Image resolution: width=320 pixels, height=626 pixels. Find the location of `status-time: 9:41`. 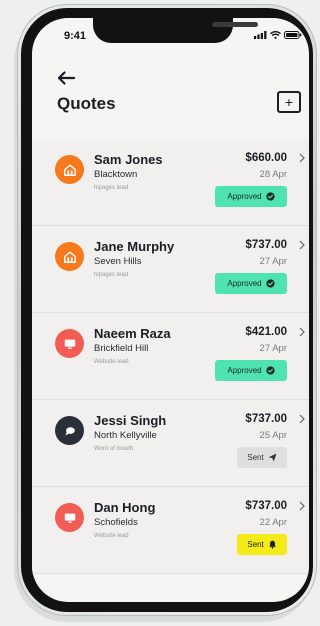

status-time: 9:41 is located at coordinates (75, 36).